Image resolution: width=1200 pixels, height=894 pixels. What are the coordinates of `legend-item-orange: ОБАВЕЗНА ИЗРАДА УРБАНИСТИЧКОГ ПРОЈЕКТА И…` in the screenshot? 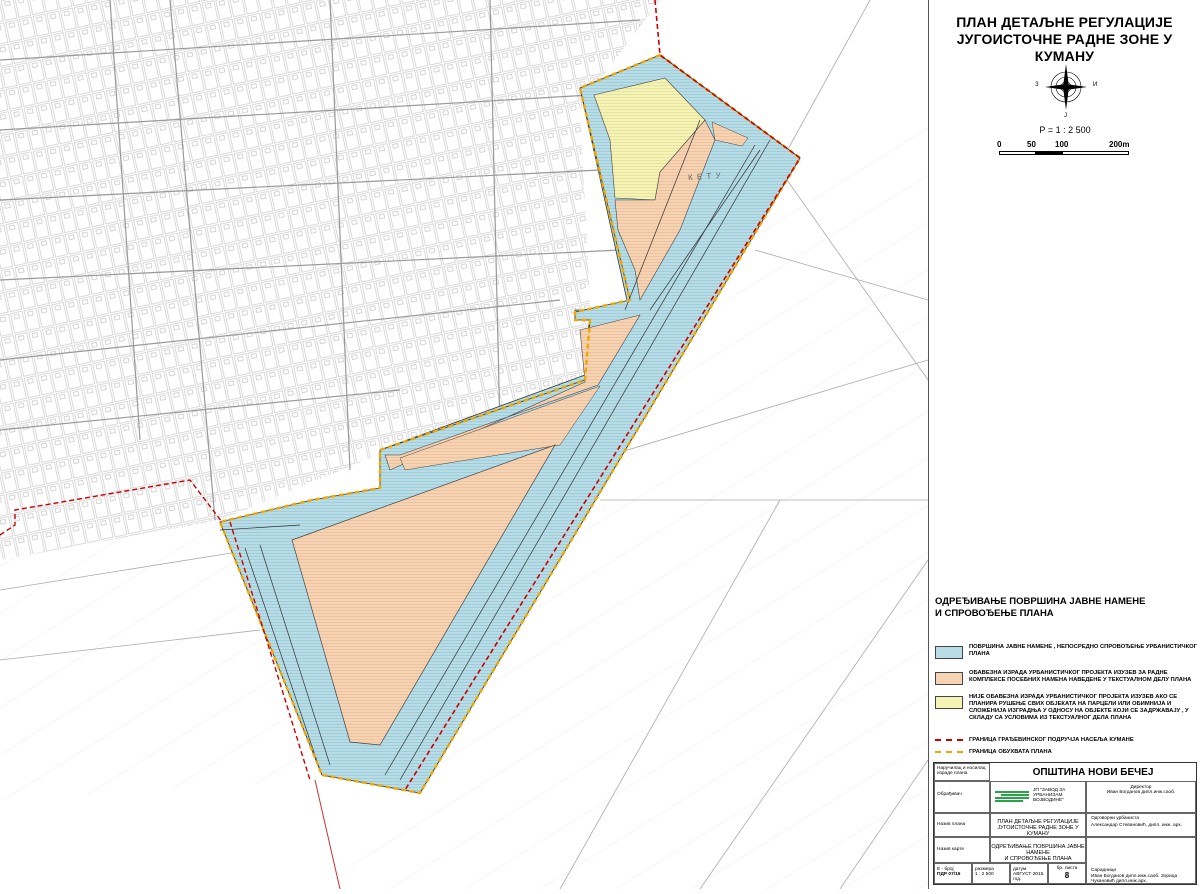 It's located at (1066, 682).